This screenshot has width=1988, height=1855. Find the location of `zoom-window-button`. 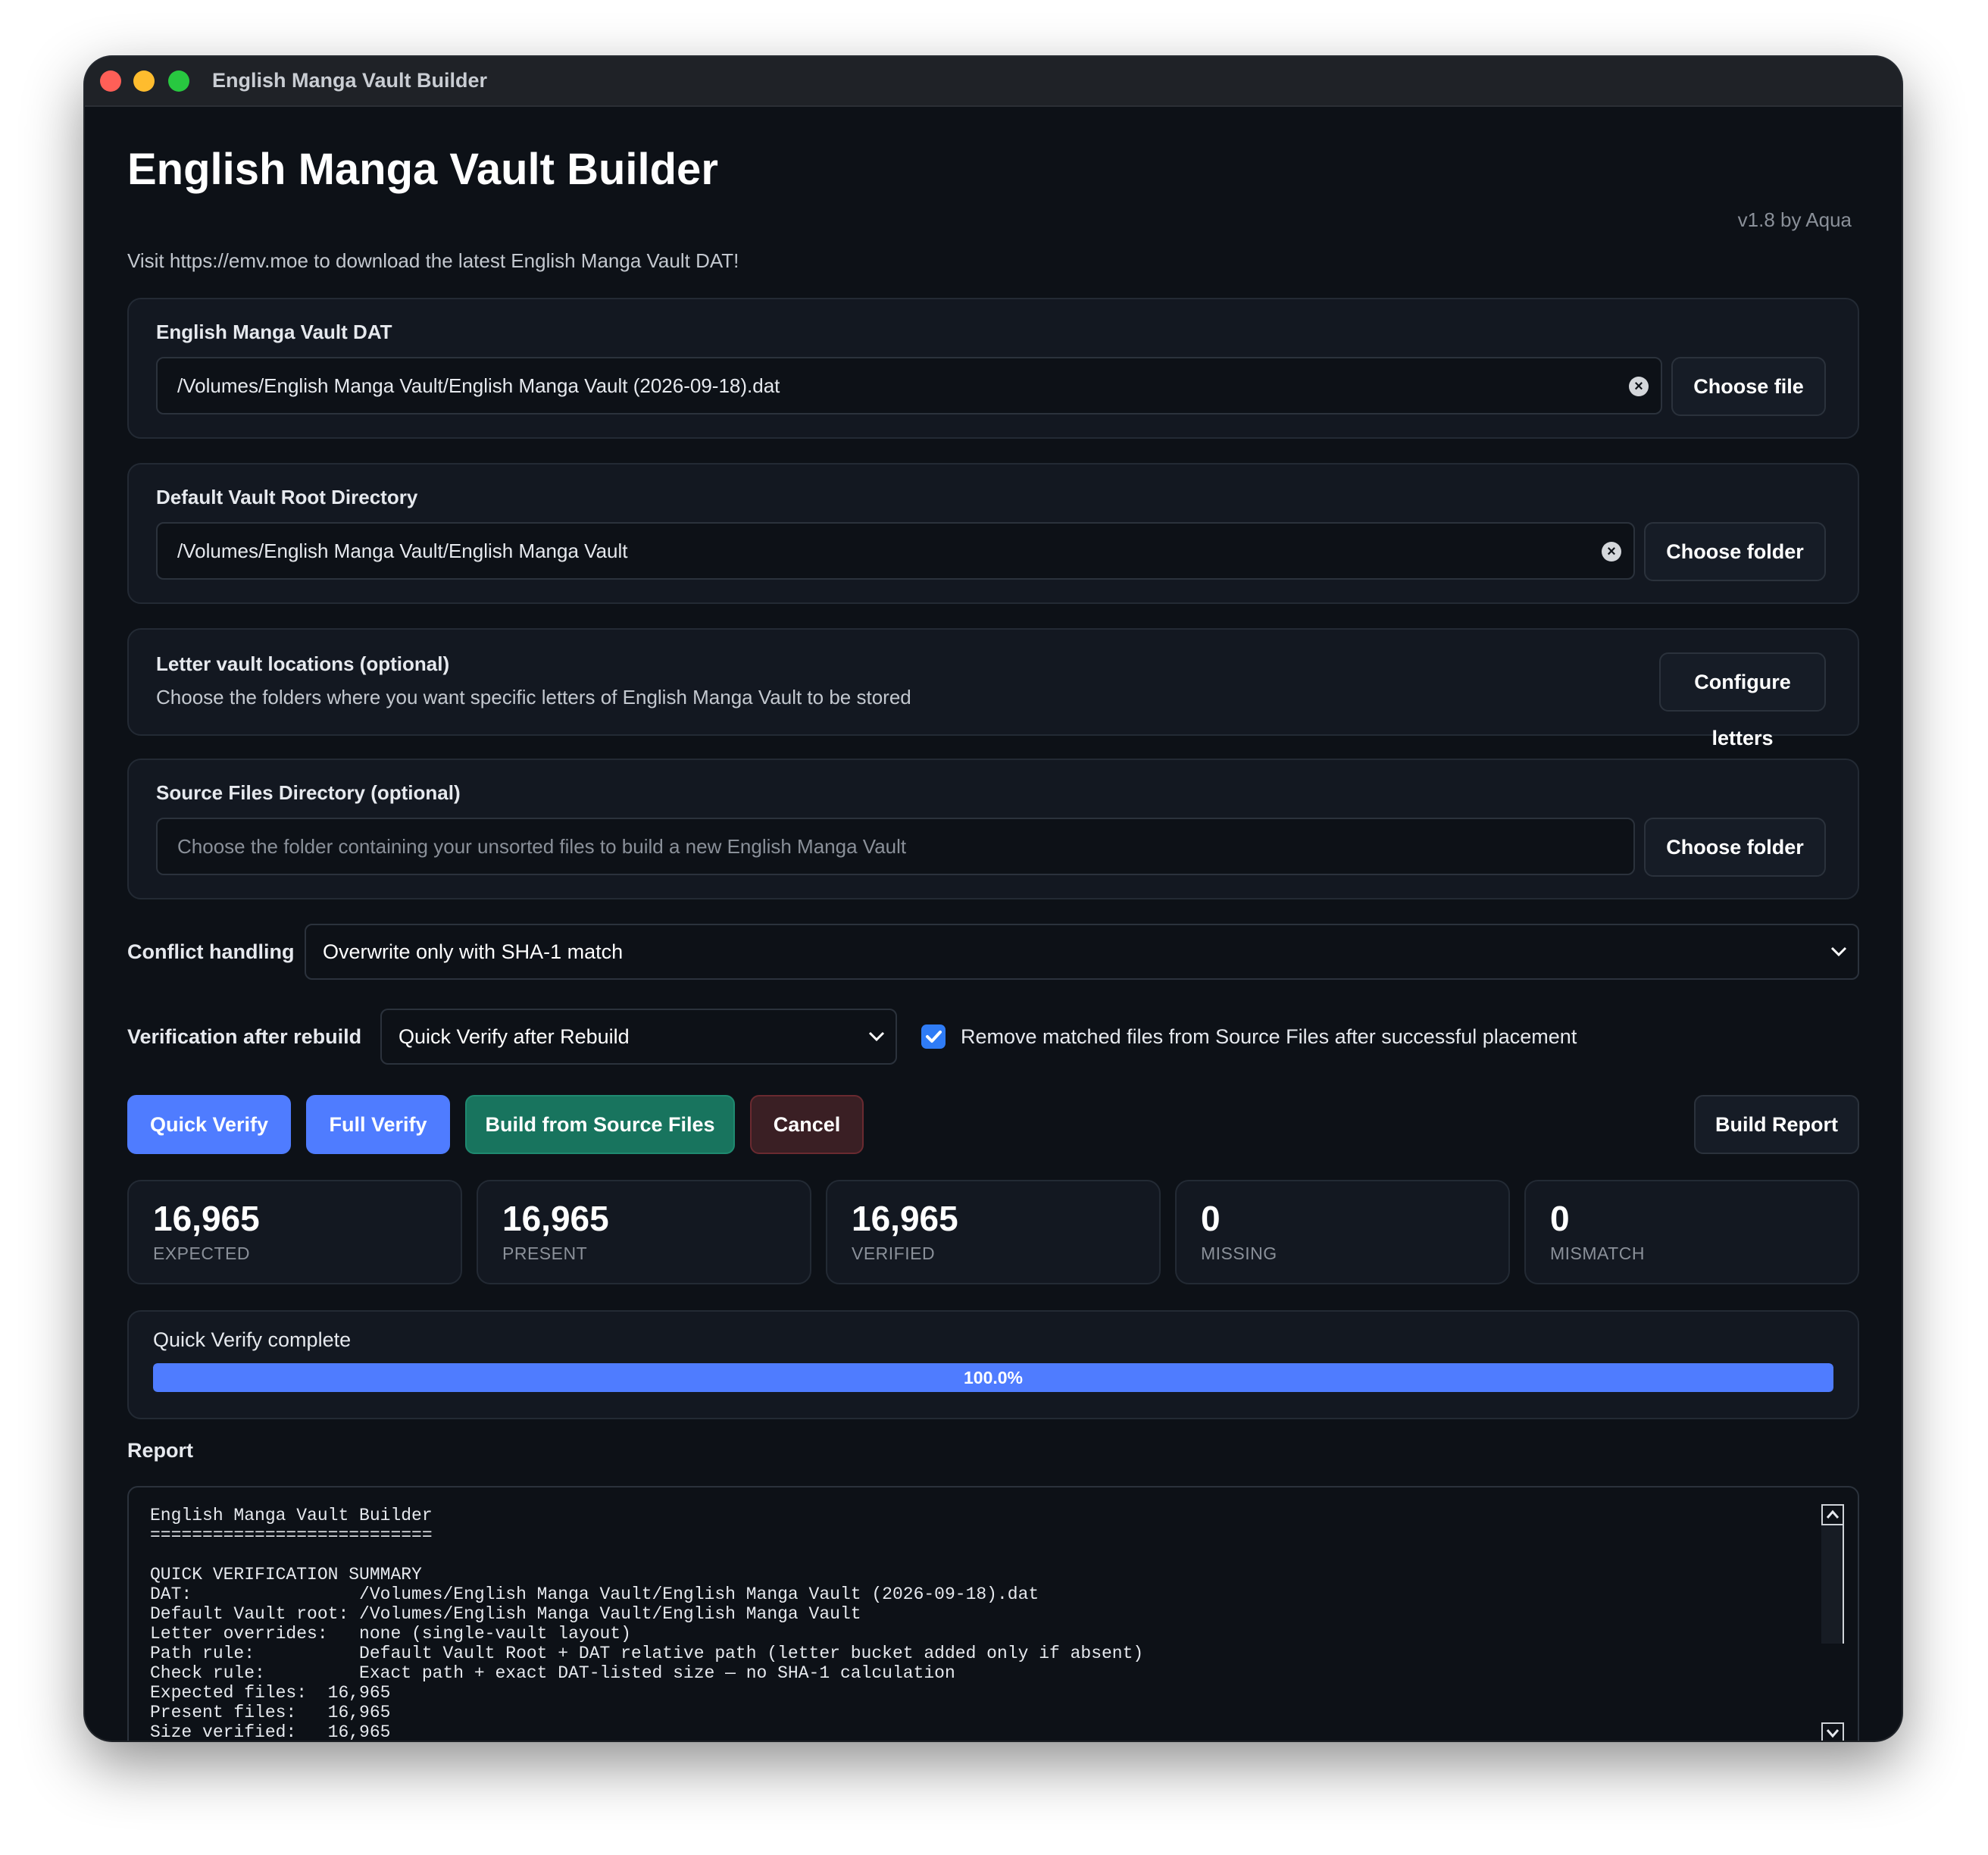

zoom-window-button is located at coordinates (178, 81).